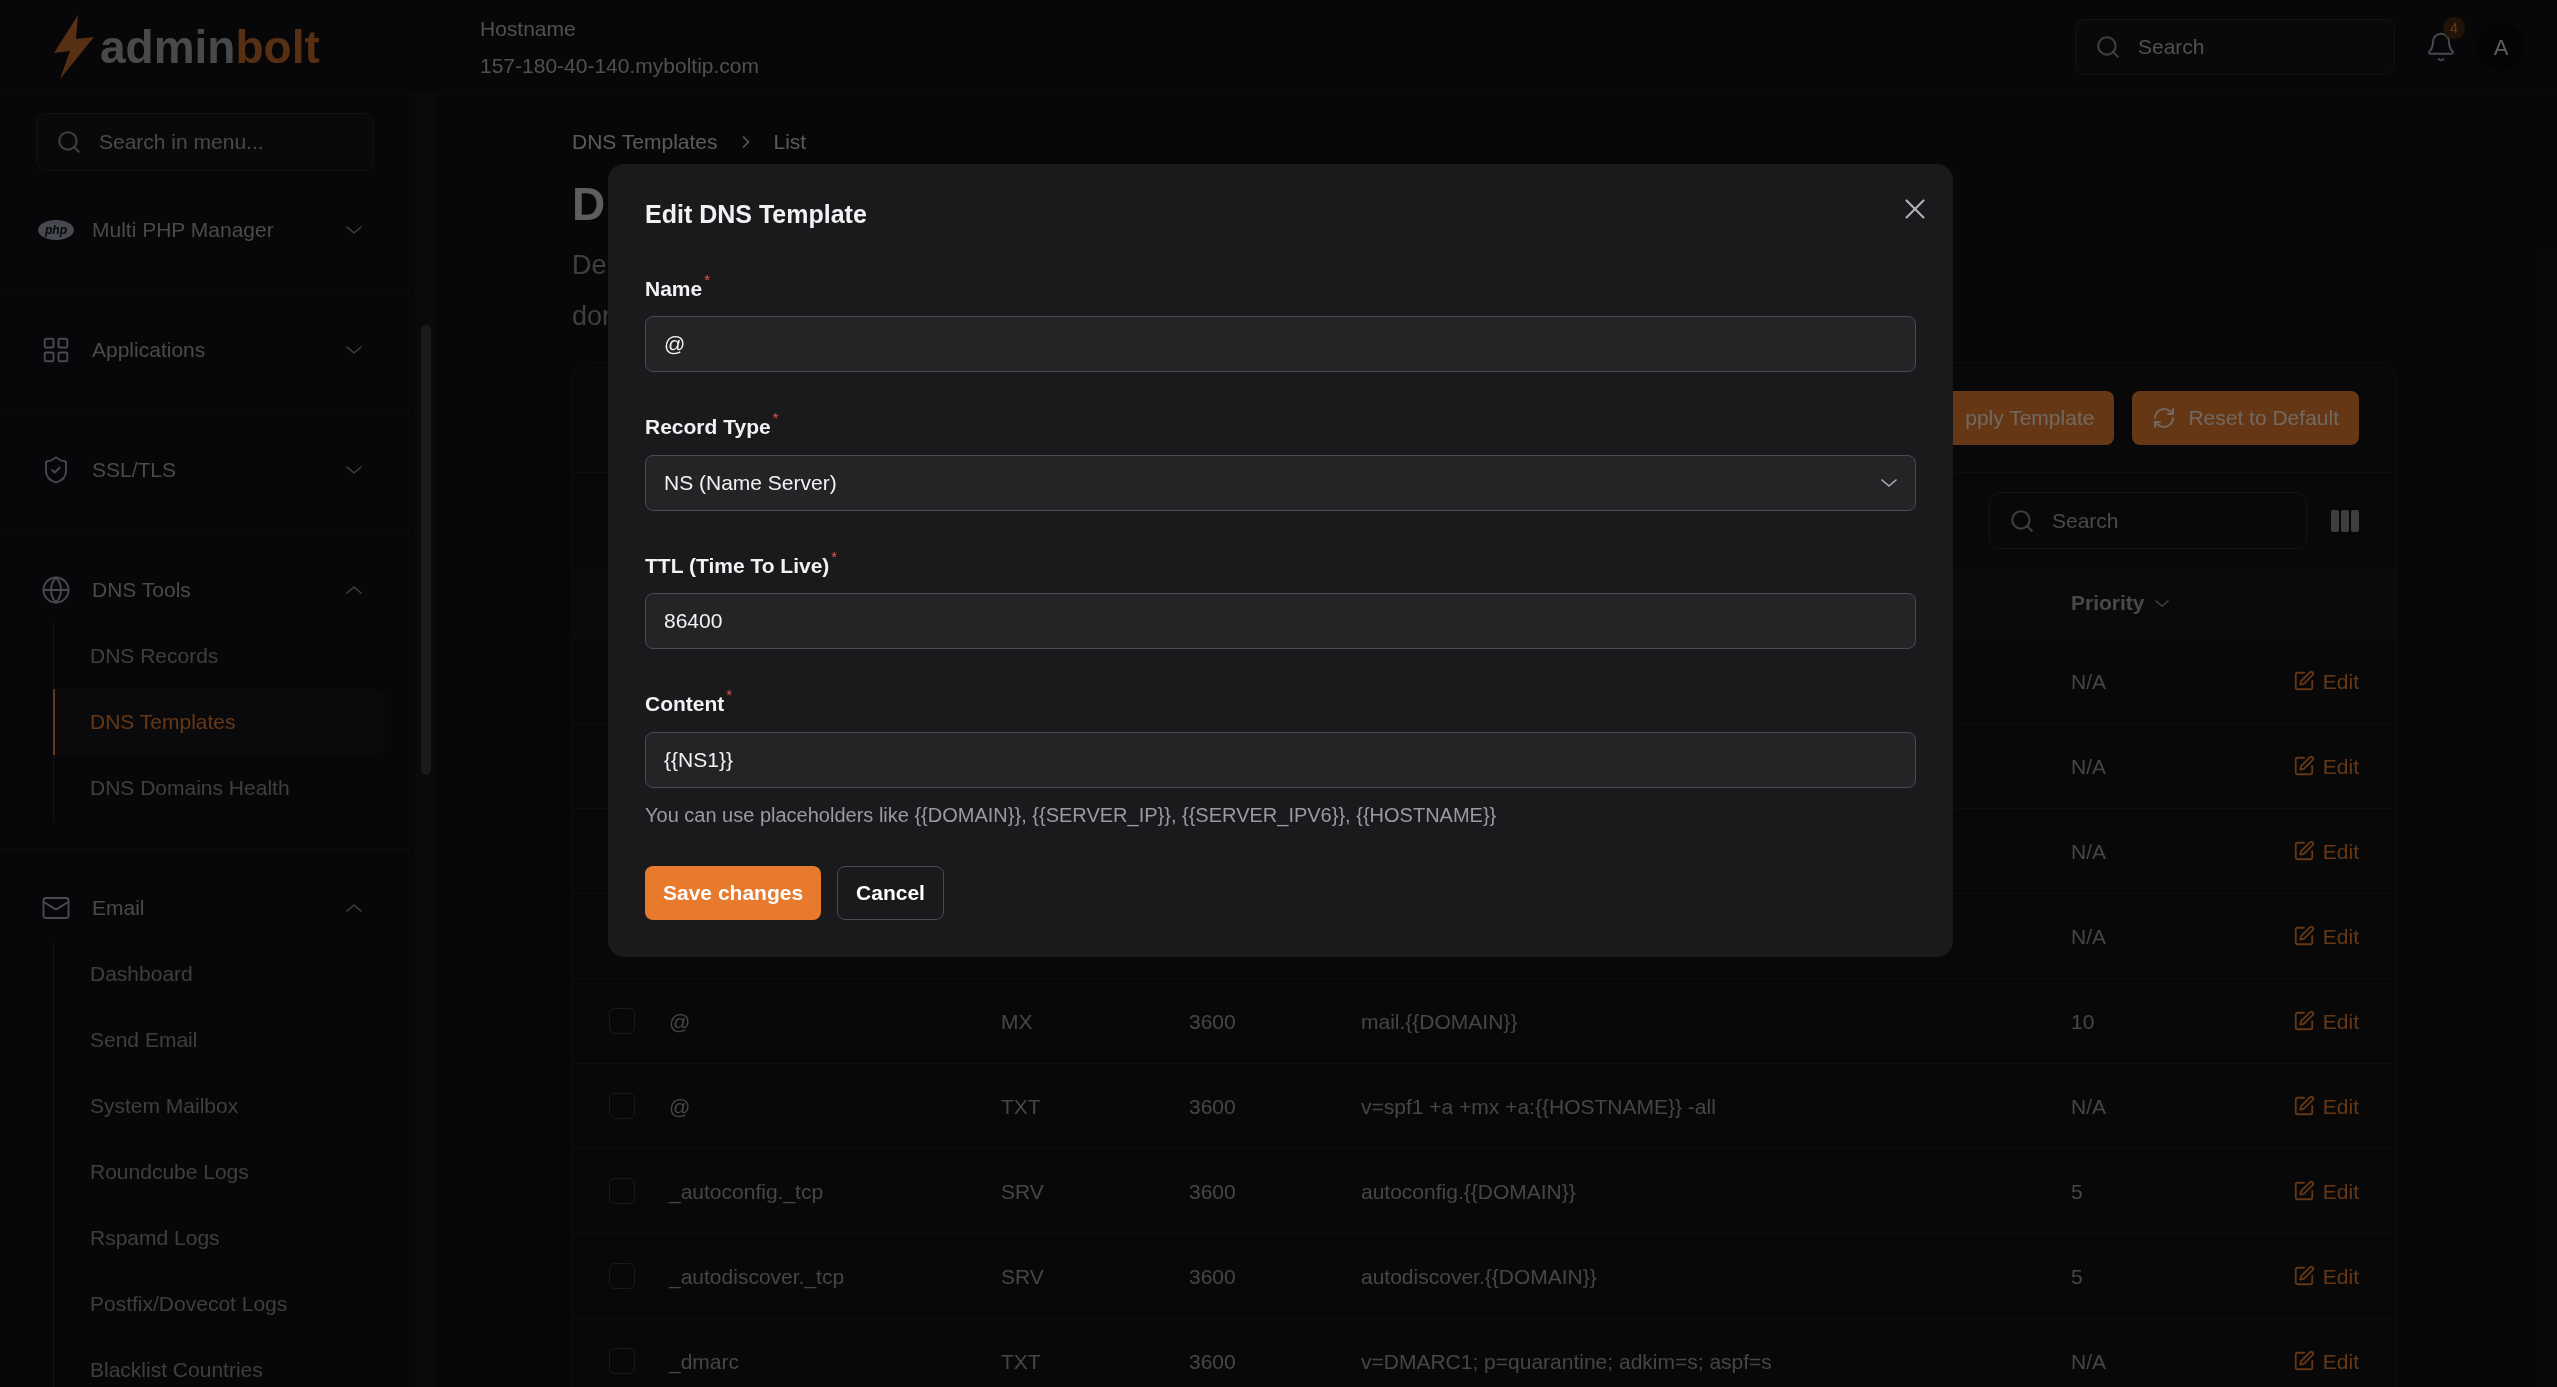 This screenshot has height=1387, width=2557. What do you see at coordinates (708, 427) in the screenshot?
I see `field-label: Record Type` at bounding box center [708, 427].